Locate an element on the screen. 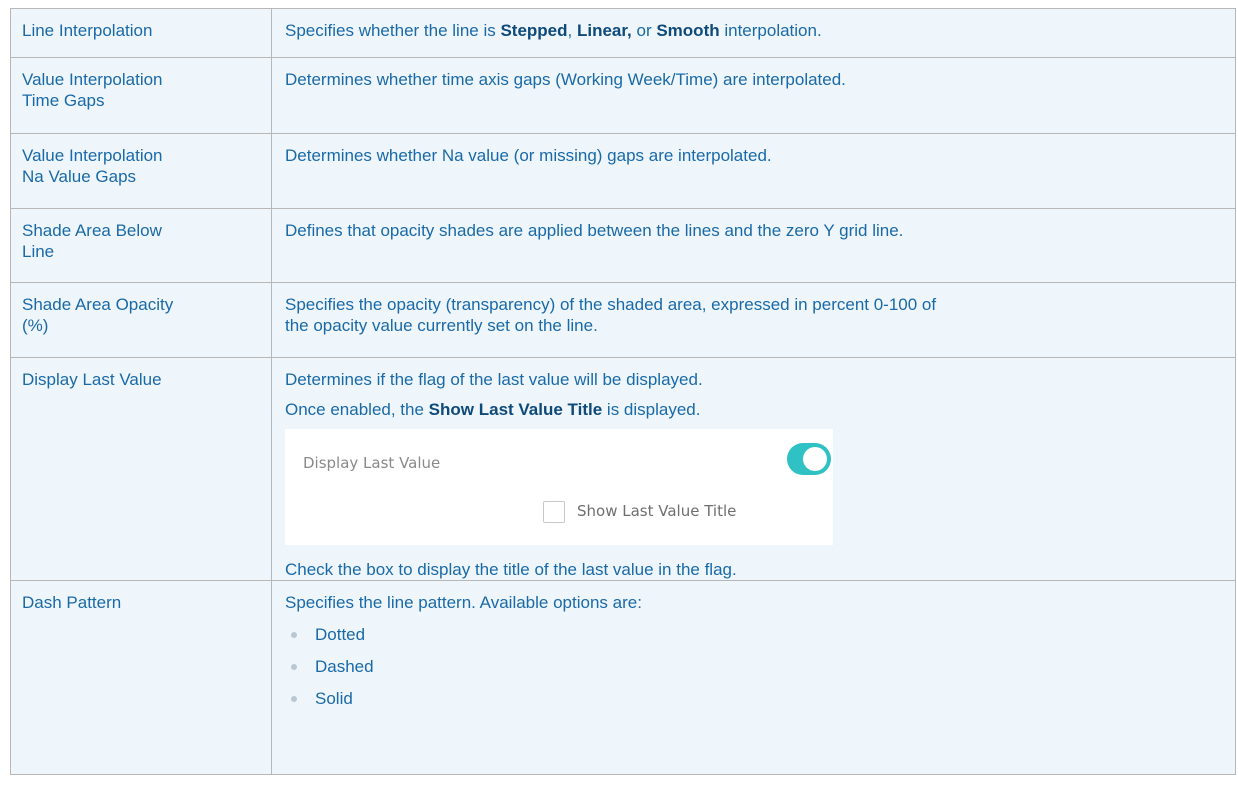 This screenshot has width=1238, height=793. keyword-show-last-value-title: Show Last Value Title is located at coordinates (515, 409).